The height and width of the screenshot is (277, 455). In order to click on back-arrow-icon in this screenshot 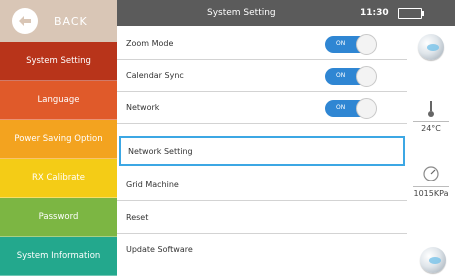, I will do `click(25, 21)`.